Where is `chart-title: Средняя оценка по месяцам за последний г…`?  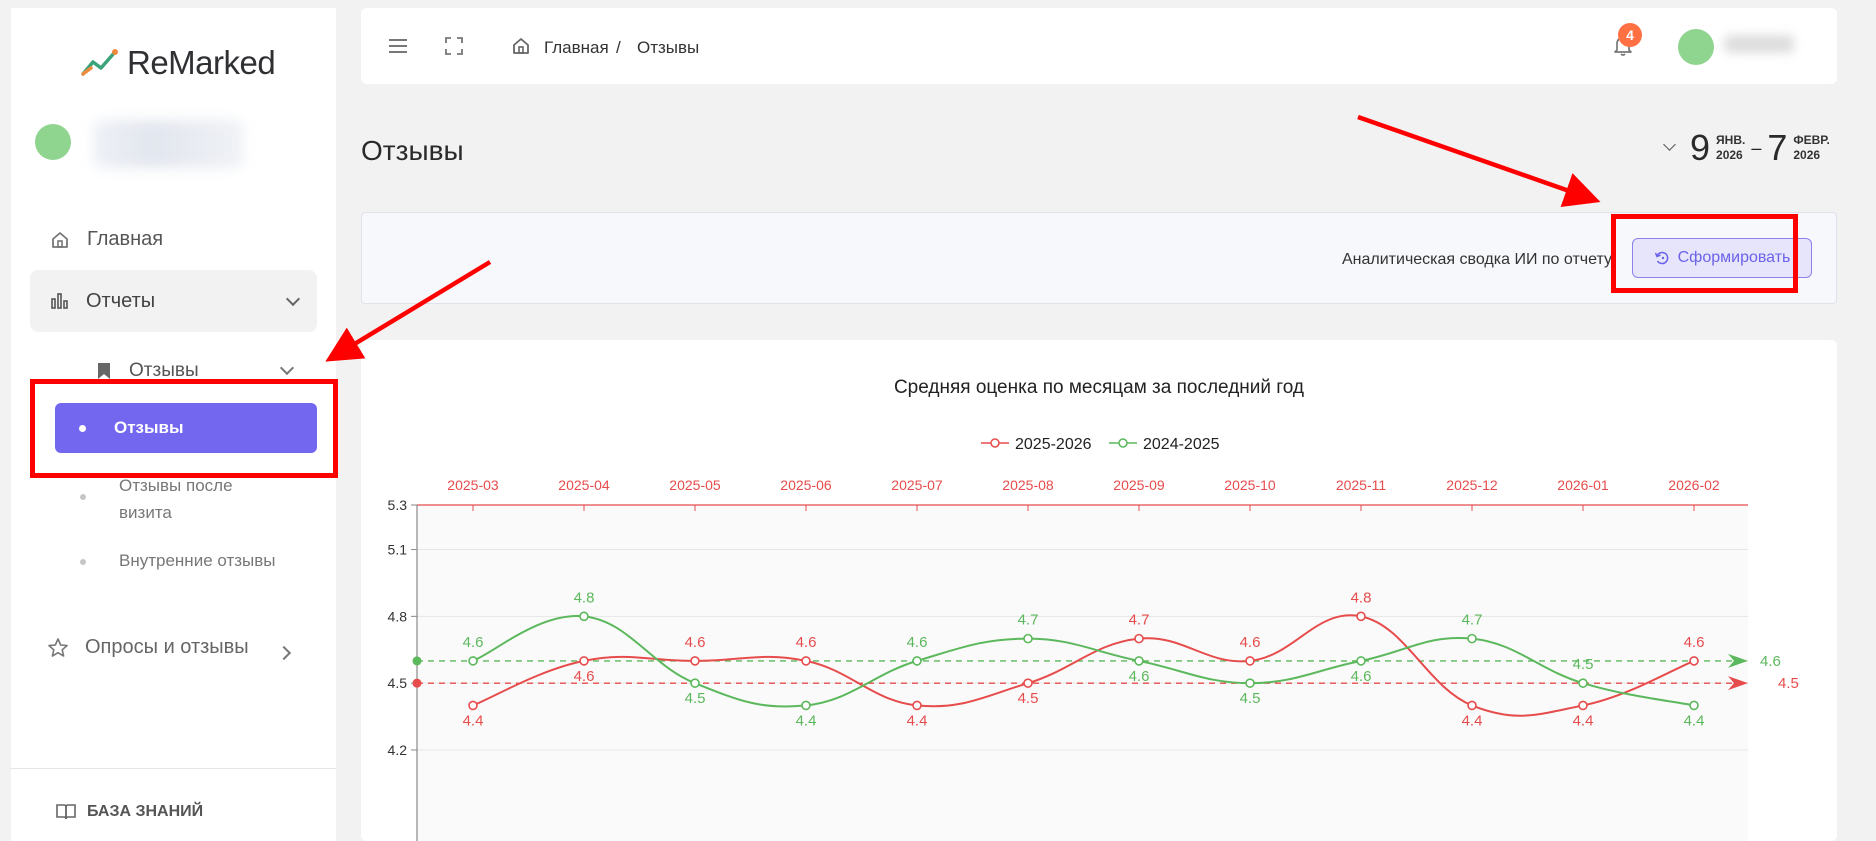
chart-title: Средняя оценка по месяцам за последний г… is located at coordinates (1099, 387).